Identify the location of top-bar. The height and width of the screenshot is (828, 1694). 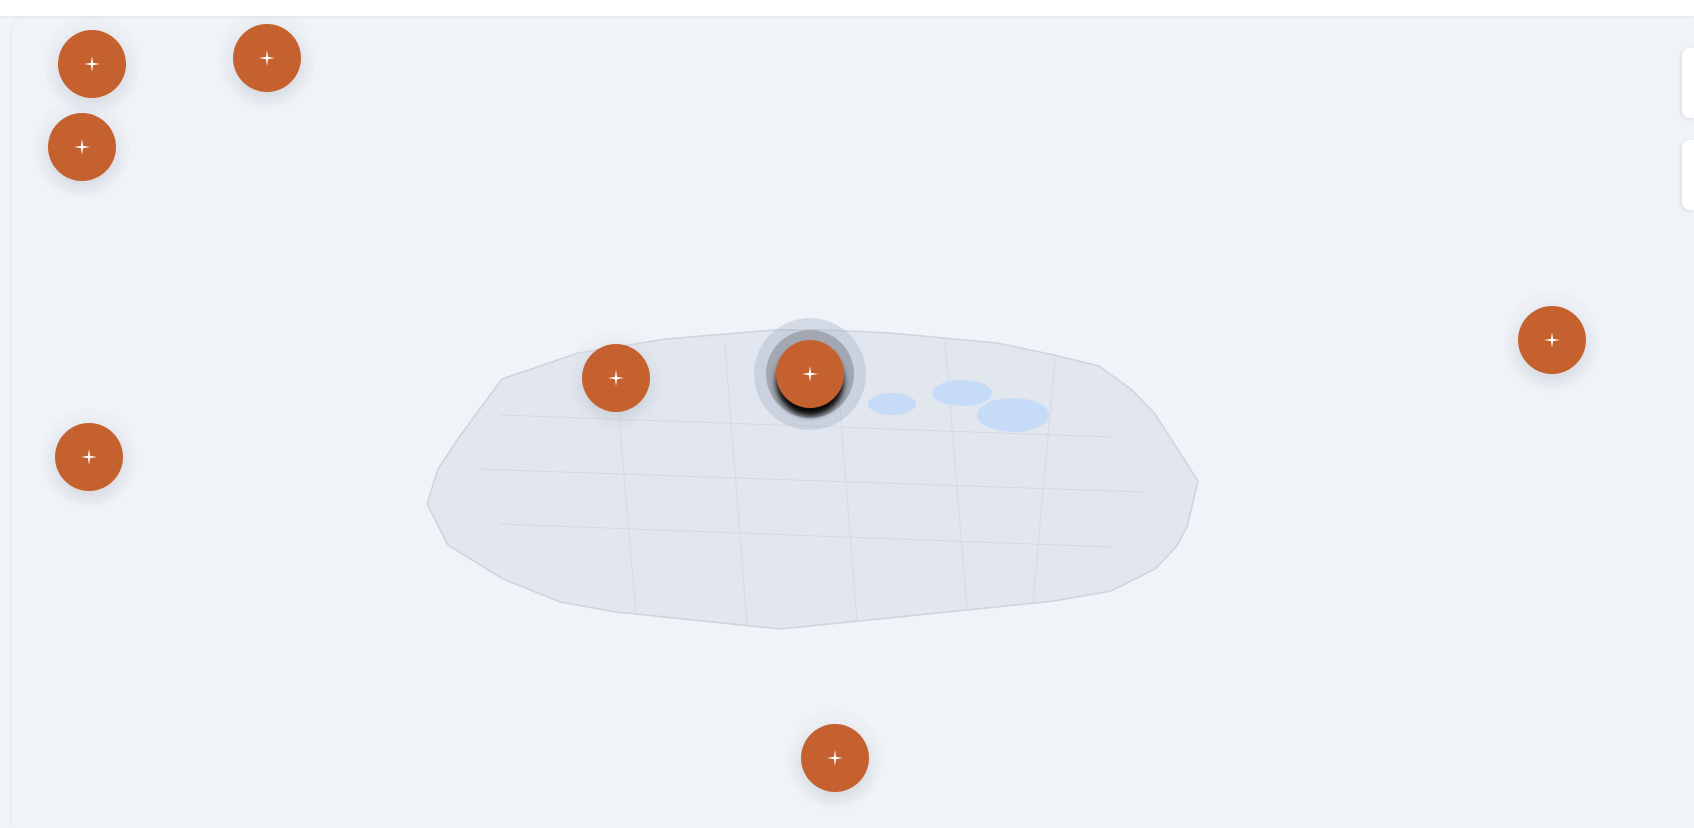
(847, 8).